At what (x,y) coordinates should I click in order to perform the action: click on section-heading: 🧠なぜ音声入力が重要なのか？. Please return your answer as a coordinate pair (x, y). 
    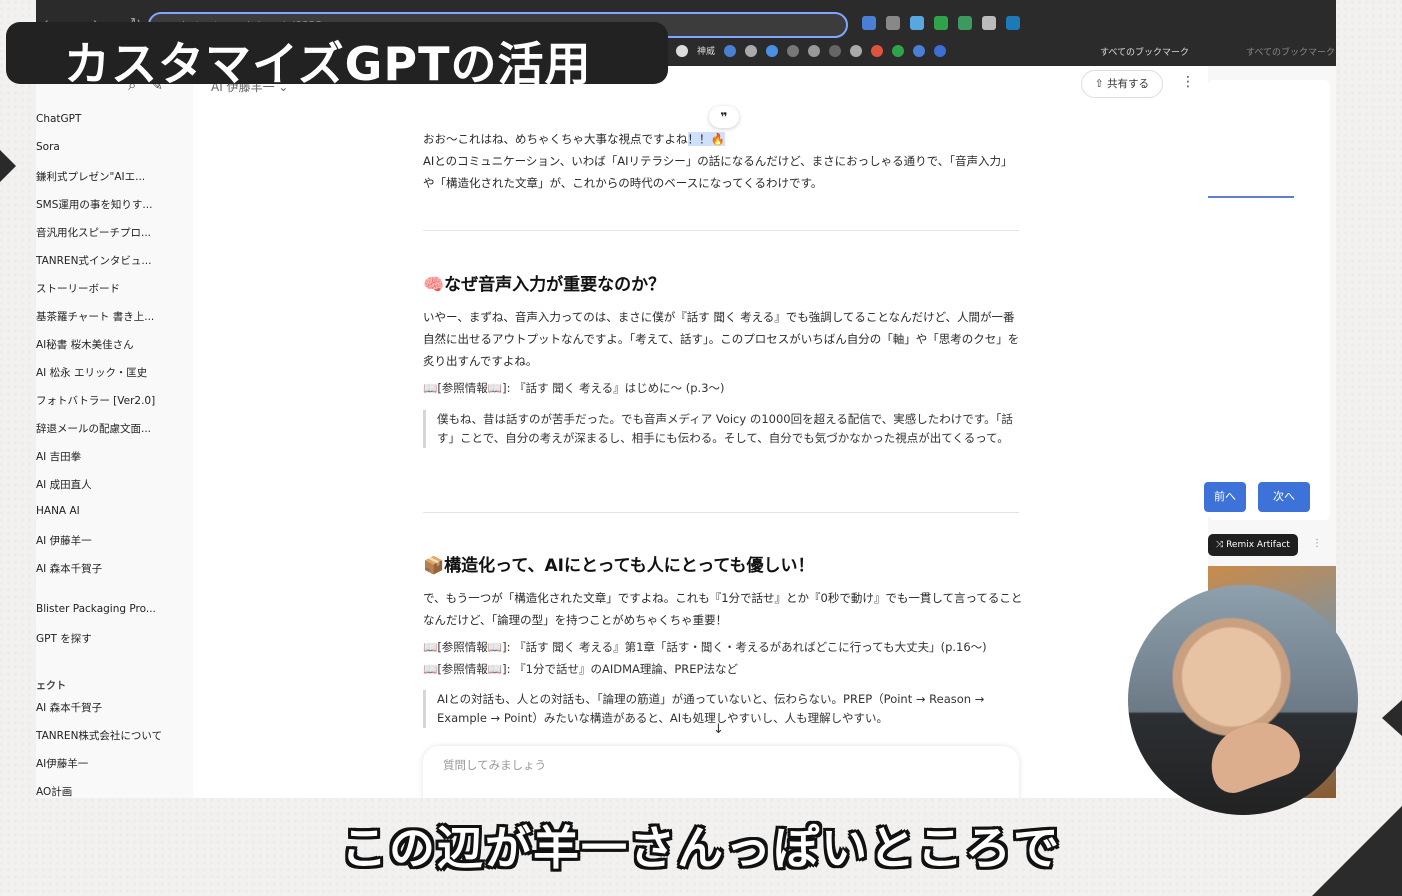
    Looking at the image, I should click on (544, 285).